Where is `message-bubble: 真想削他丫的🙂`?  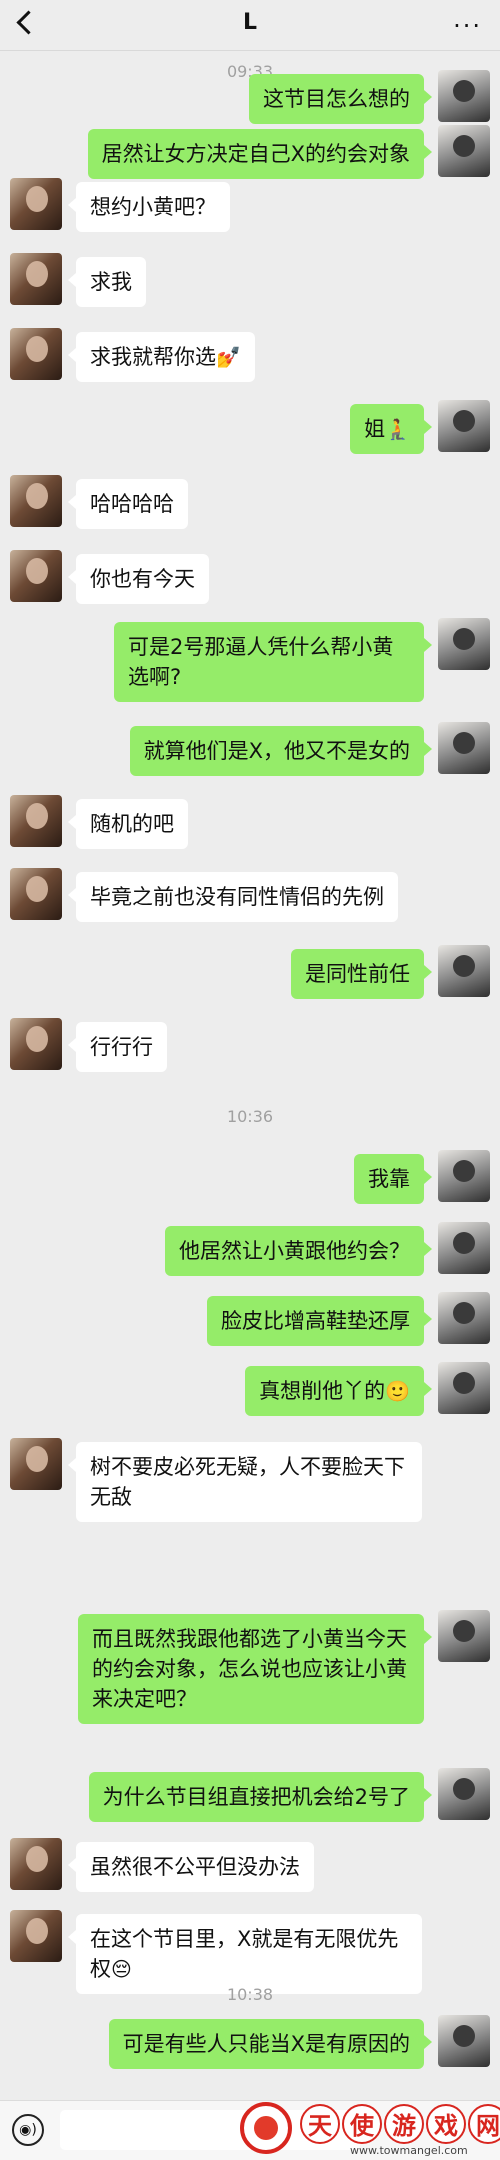 message-bubble: 真想削他丫的🙂 is located at coordinates (338, 1391).